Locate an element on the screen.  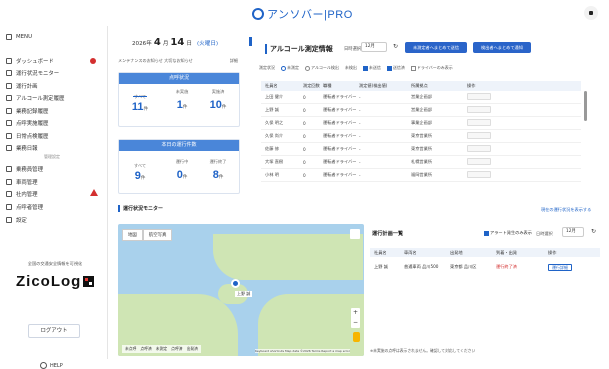
sidebar-item-label: 車両管理 is located at coordinates (27, 182).